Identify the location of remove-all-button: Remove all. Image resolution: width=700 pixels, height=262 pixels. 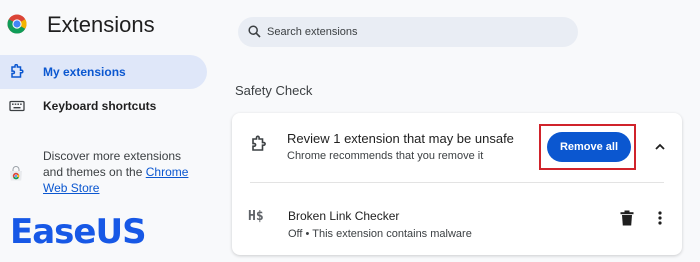
(589, 147).